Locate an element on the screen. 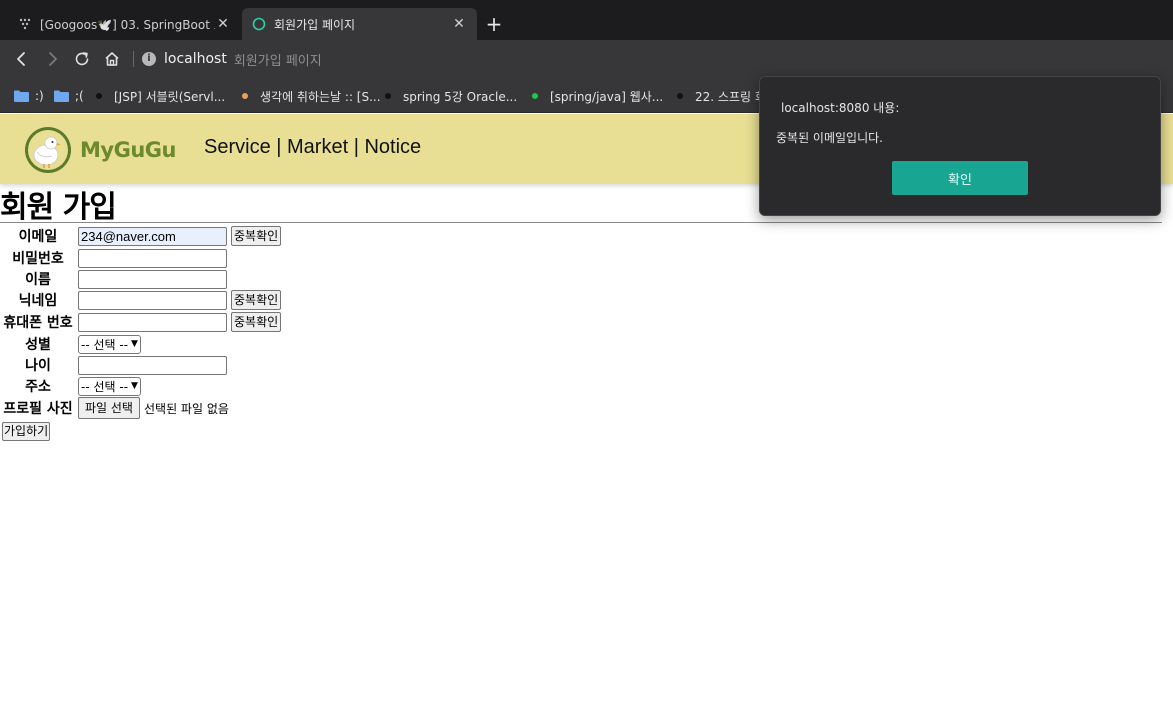 This screenshot has height=718, width=1173. alert-ok-button: 확인 is located at coordinates (960, 178).